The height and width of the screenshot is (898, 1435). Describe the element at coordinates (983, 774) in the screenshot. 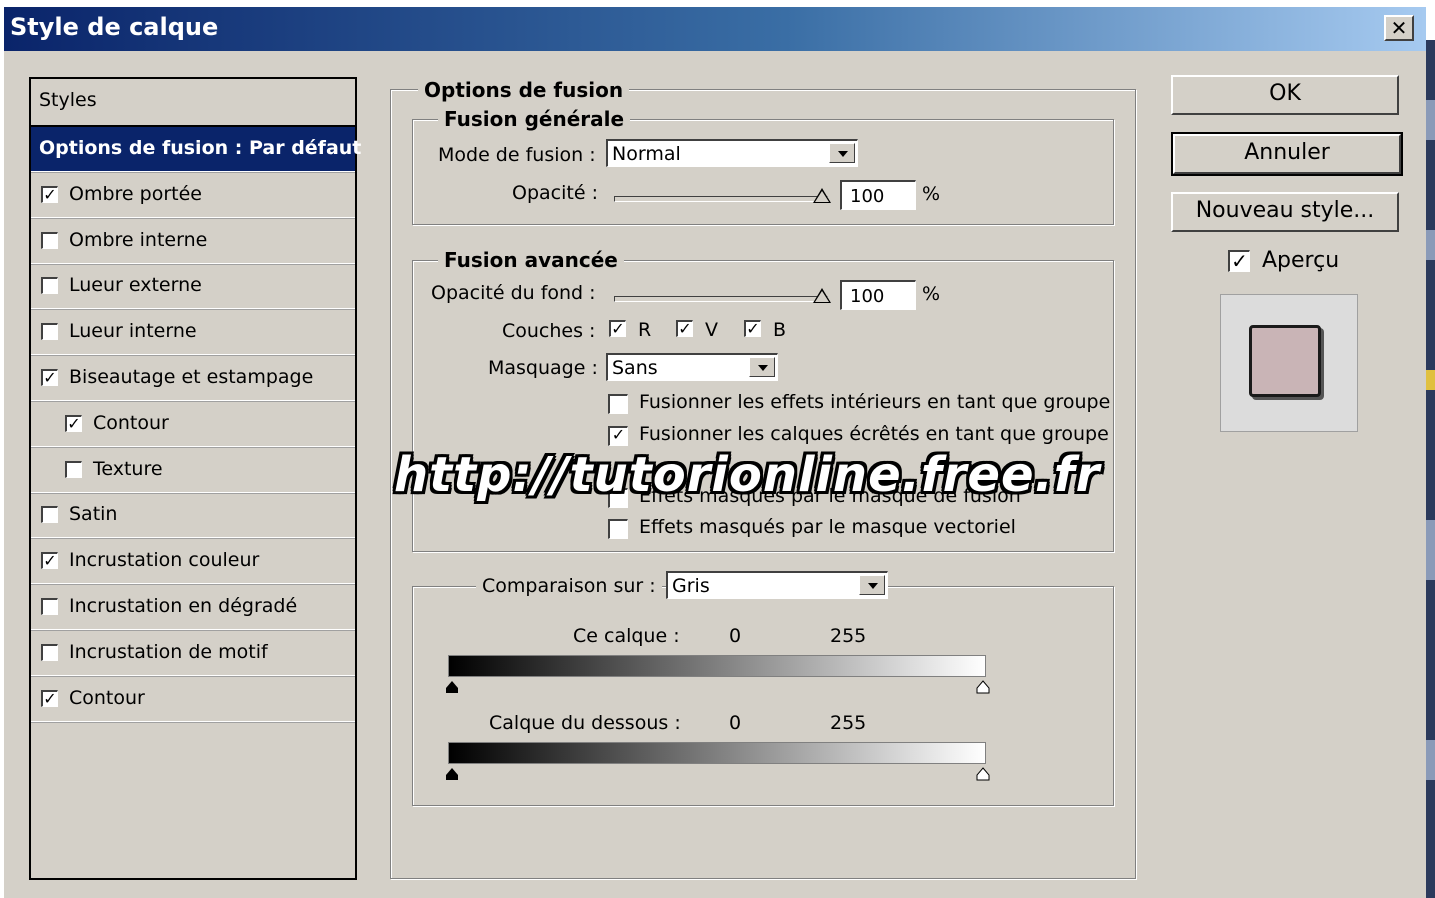

I see `underlying-layer-white-handle` at that location.